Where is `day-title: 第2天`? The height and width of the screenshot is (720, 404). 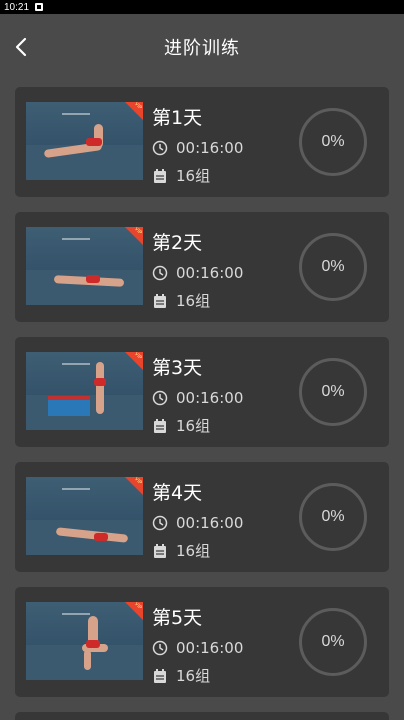
day-title: 第2天 is located at coordinates (177, 243).